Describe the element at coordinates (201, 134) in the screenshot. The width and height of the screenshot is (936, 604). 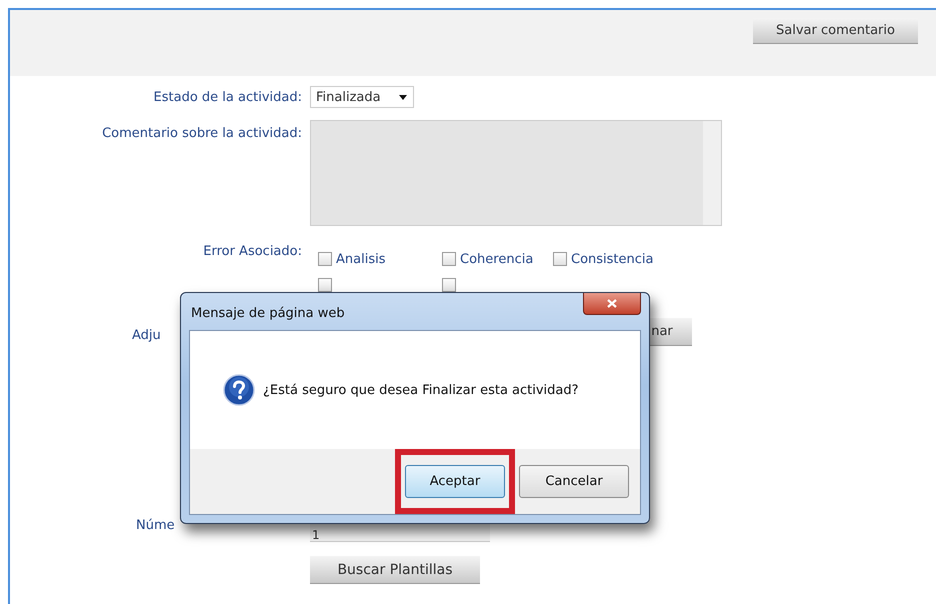
I see `comment-label: Comentario sobre la actividad:` at that location.